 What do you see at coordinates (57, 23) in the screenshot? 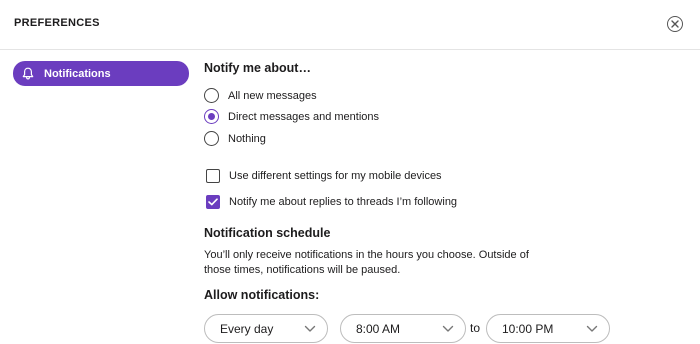
I see `dialog-title: PREFERENCES` at bounding box center [57, 23].